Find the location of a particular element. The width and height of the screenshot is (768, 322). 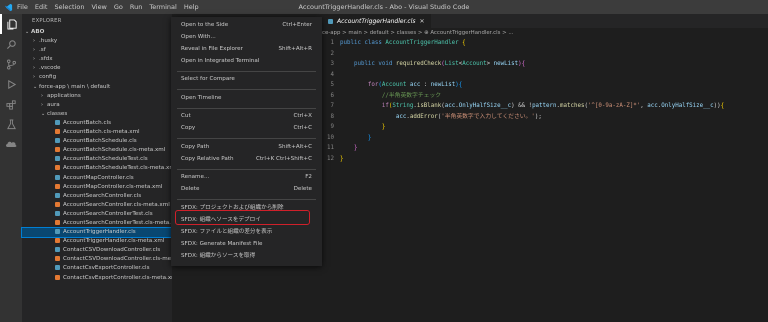

tree-item-label: .sfdx is located at coordinates (46, 59).